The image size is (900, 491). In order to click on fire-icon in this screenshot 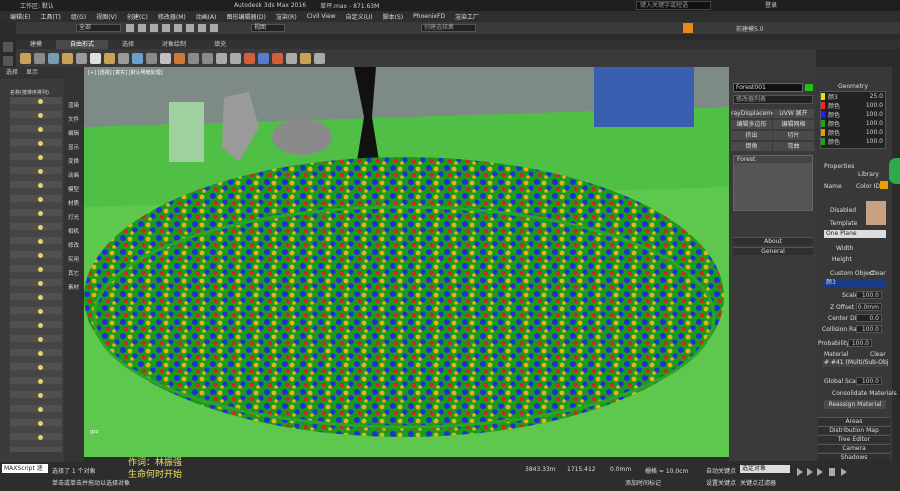, I will do `click(277, 58)`.